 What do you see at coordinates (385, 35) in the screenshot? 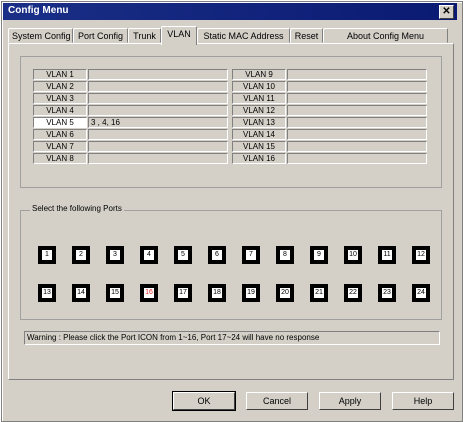
I see `tab-about-config-menu: About Config Menu` at bounding box center [385, 35].